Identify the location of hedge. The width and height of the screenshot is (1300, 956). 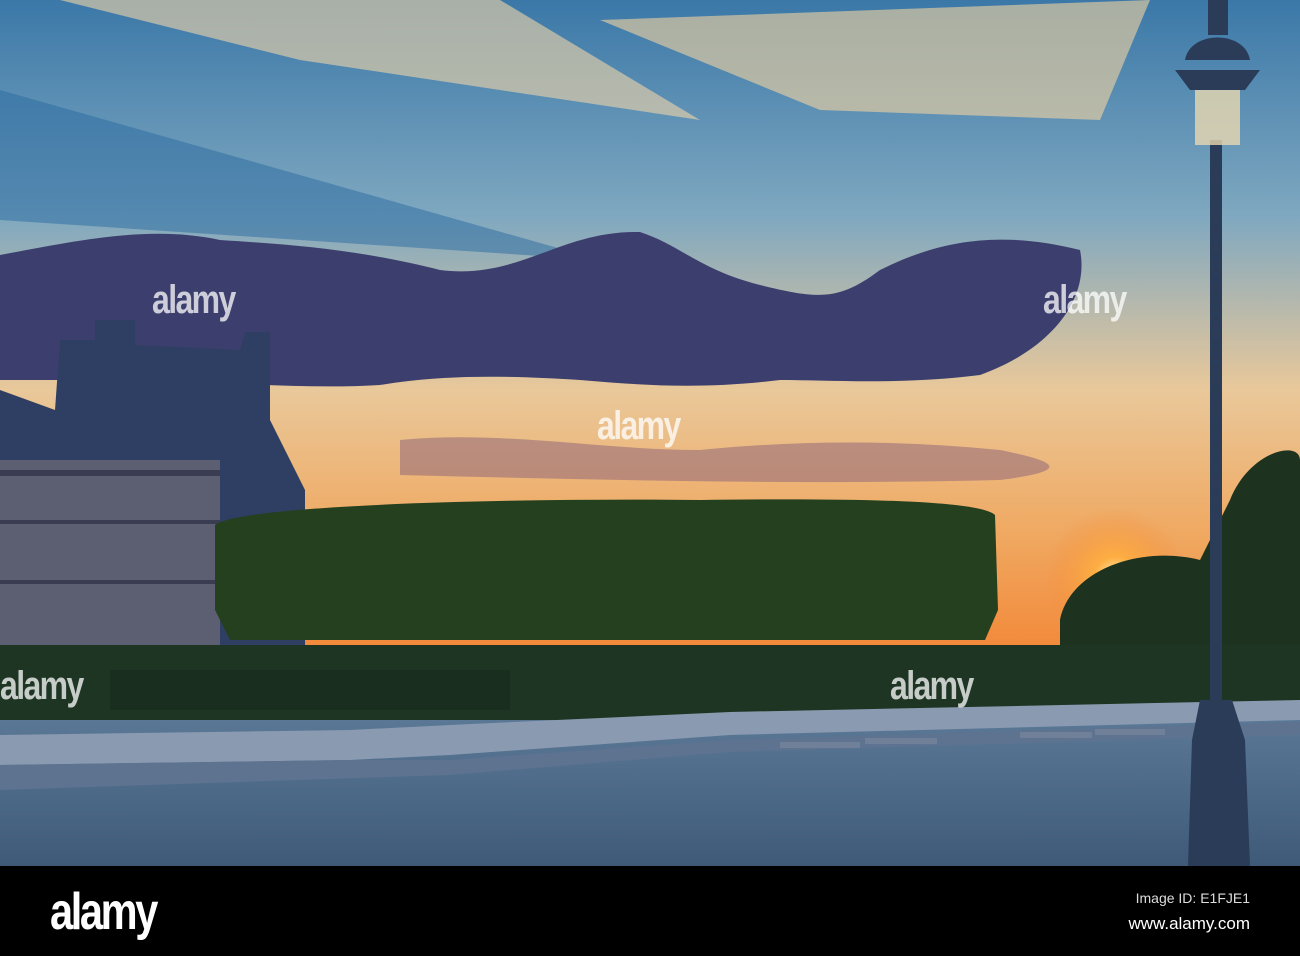
(310, 690).